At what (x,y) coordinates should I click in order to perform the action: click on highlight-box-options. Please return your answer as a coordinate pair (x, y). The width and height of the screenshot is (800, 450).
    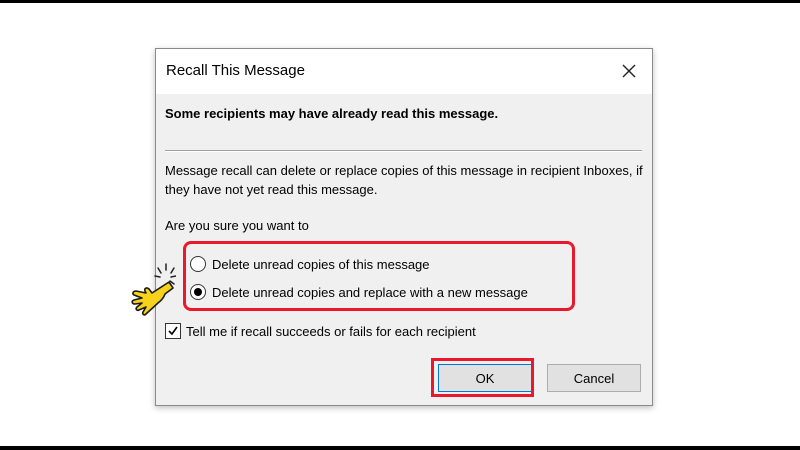
    Looking at the image, I should click on (379, 276).